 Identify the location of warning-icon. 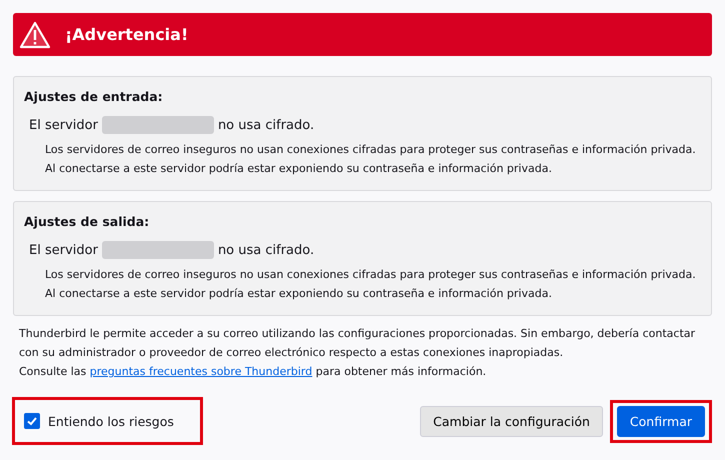
(35, 34).